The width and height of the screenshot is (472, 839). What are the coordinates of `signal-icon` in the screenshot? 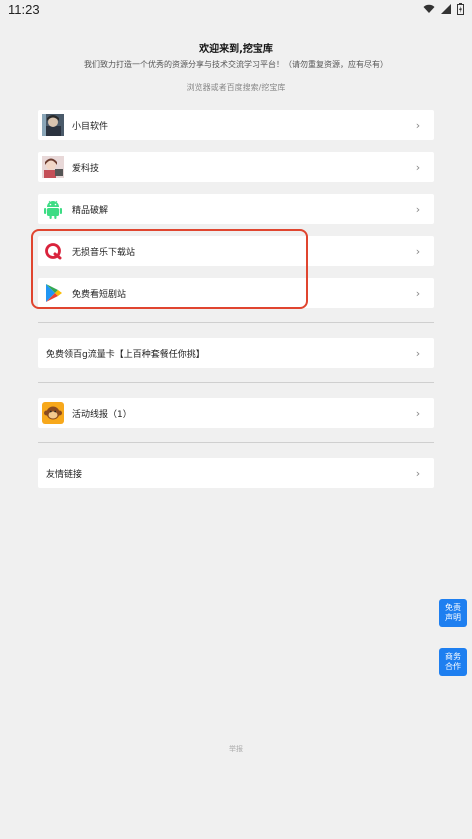 It's located at (446, 9).